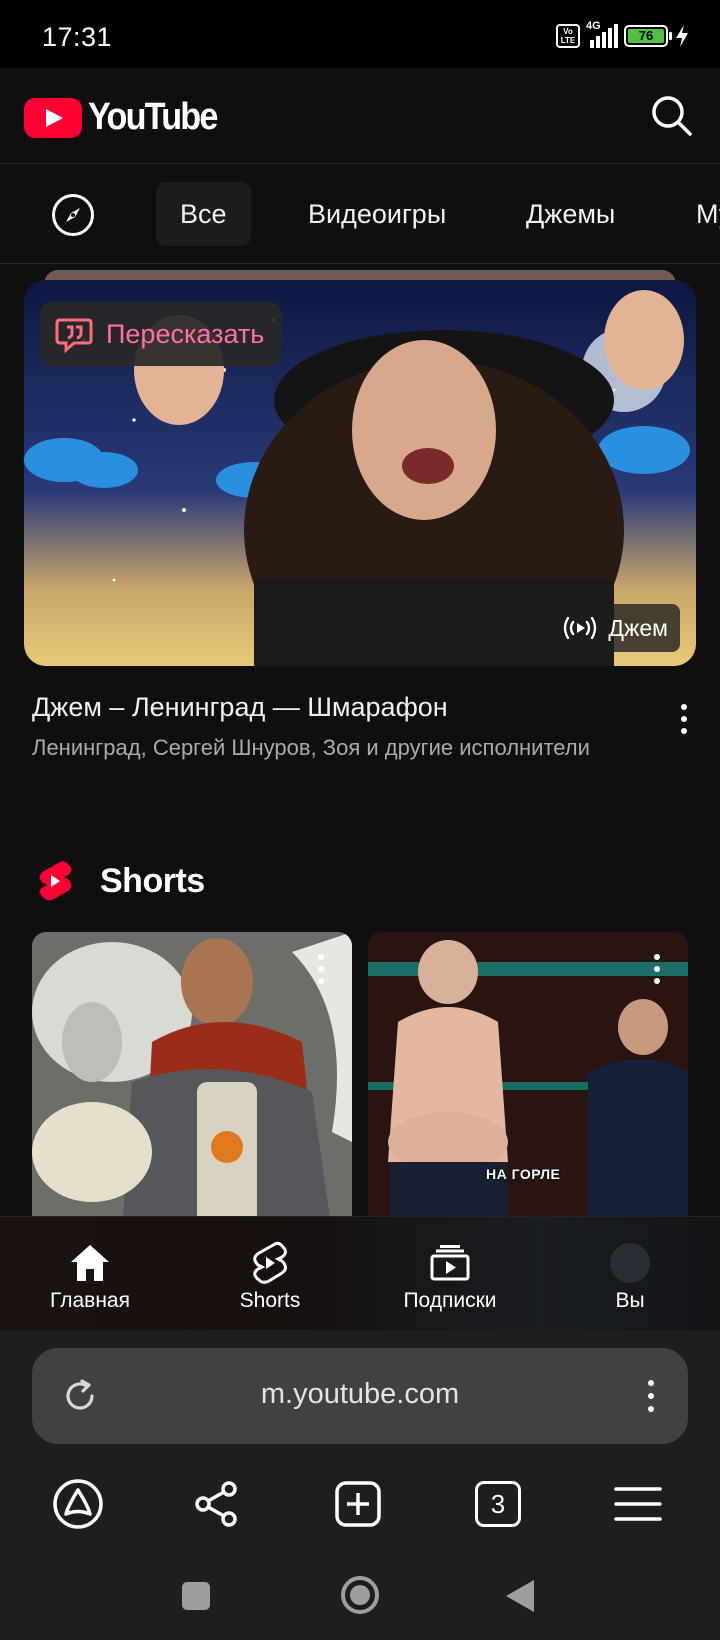 The width and height of the screenshot is (720, 1640). What do you see at coordinates (523, 1174) in the screenshot?
I see `short-caption: НА ГОРЛЕ` at bounding box center [523, 1174].